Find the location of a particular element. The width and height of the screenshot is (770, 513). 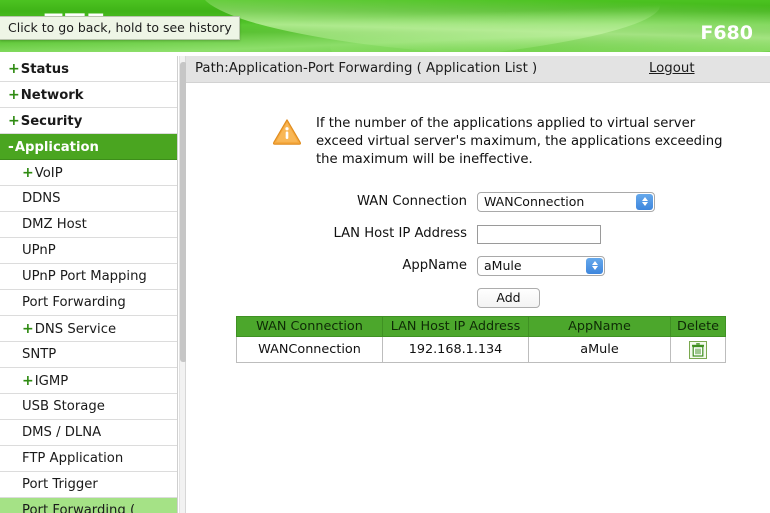

column-header-wan-connection: WAN Connection is located at coordinates (309, 326).